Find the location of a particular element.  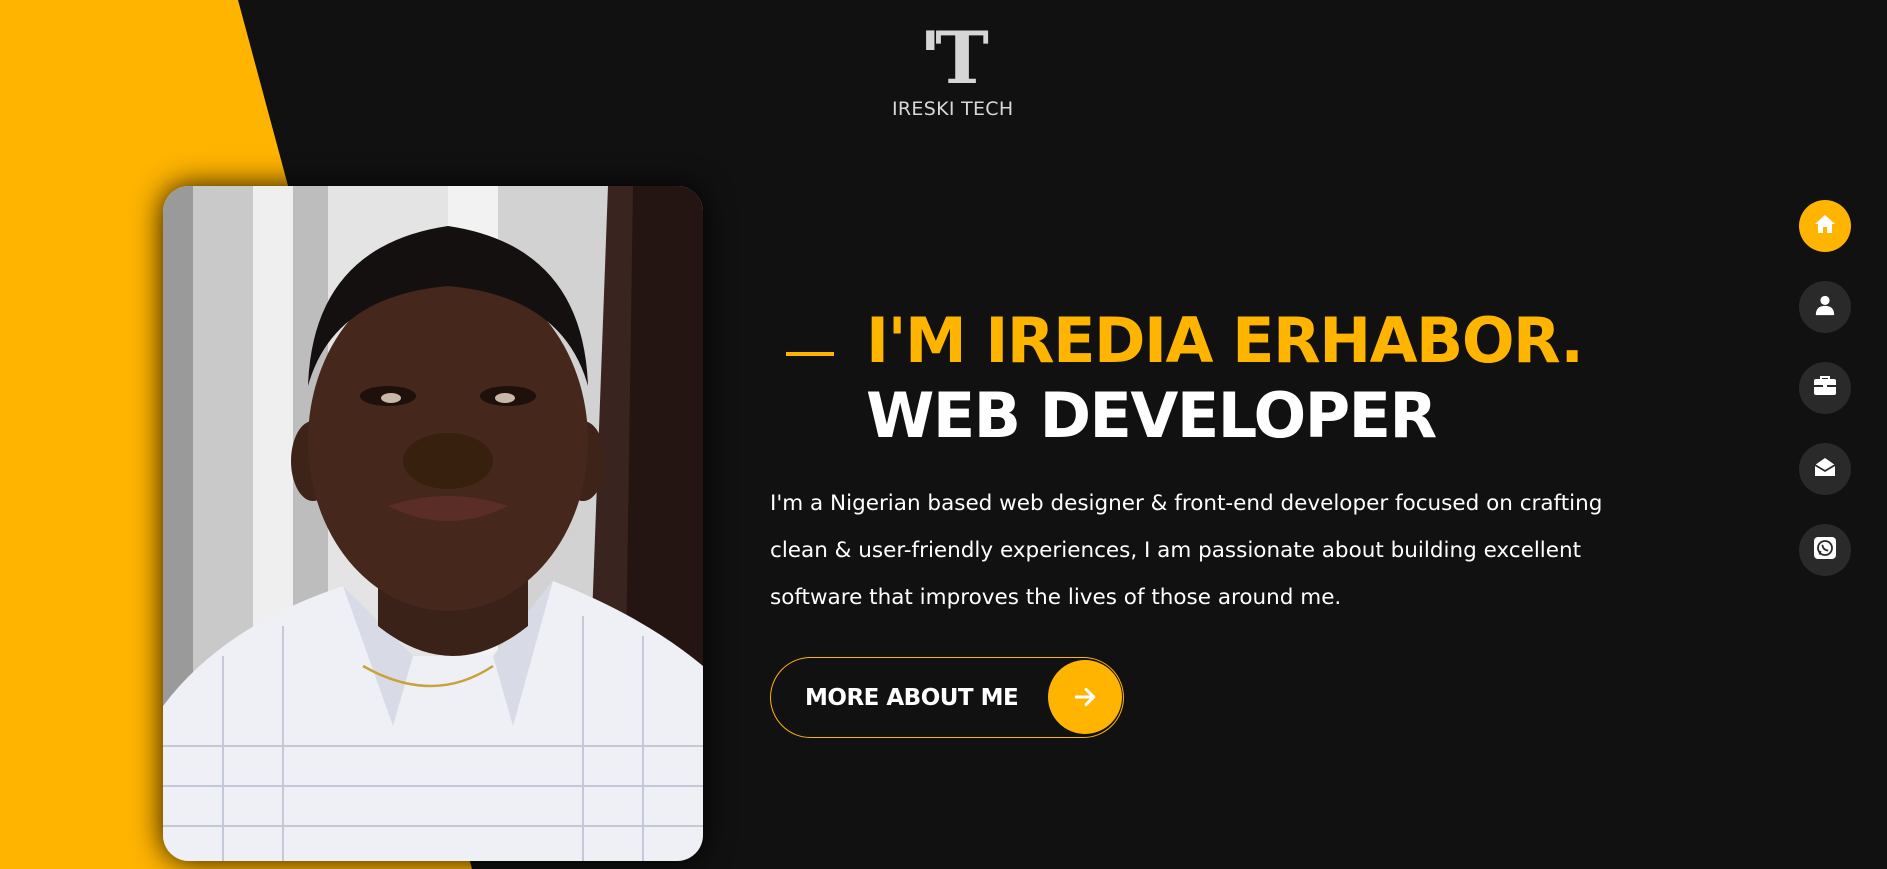

more-about-me-label: MORE ABOUT ME is located at coordinates (912, 697).